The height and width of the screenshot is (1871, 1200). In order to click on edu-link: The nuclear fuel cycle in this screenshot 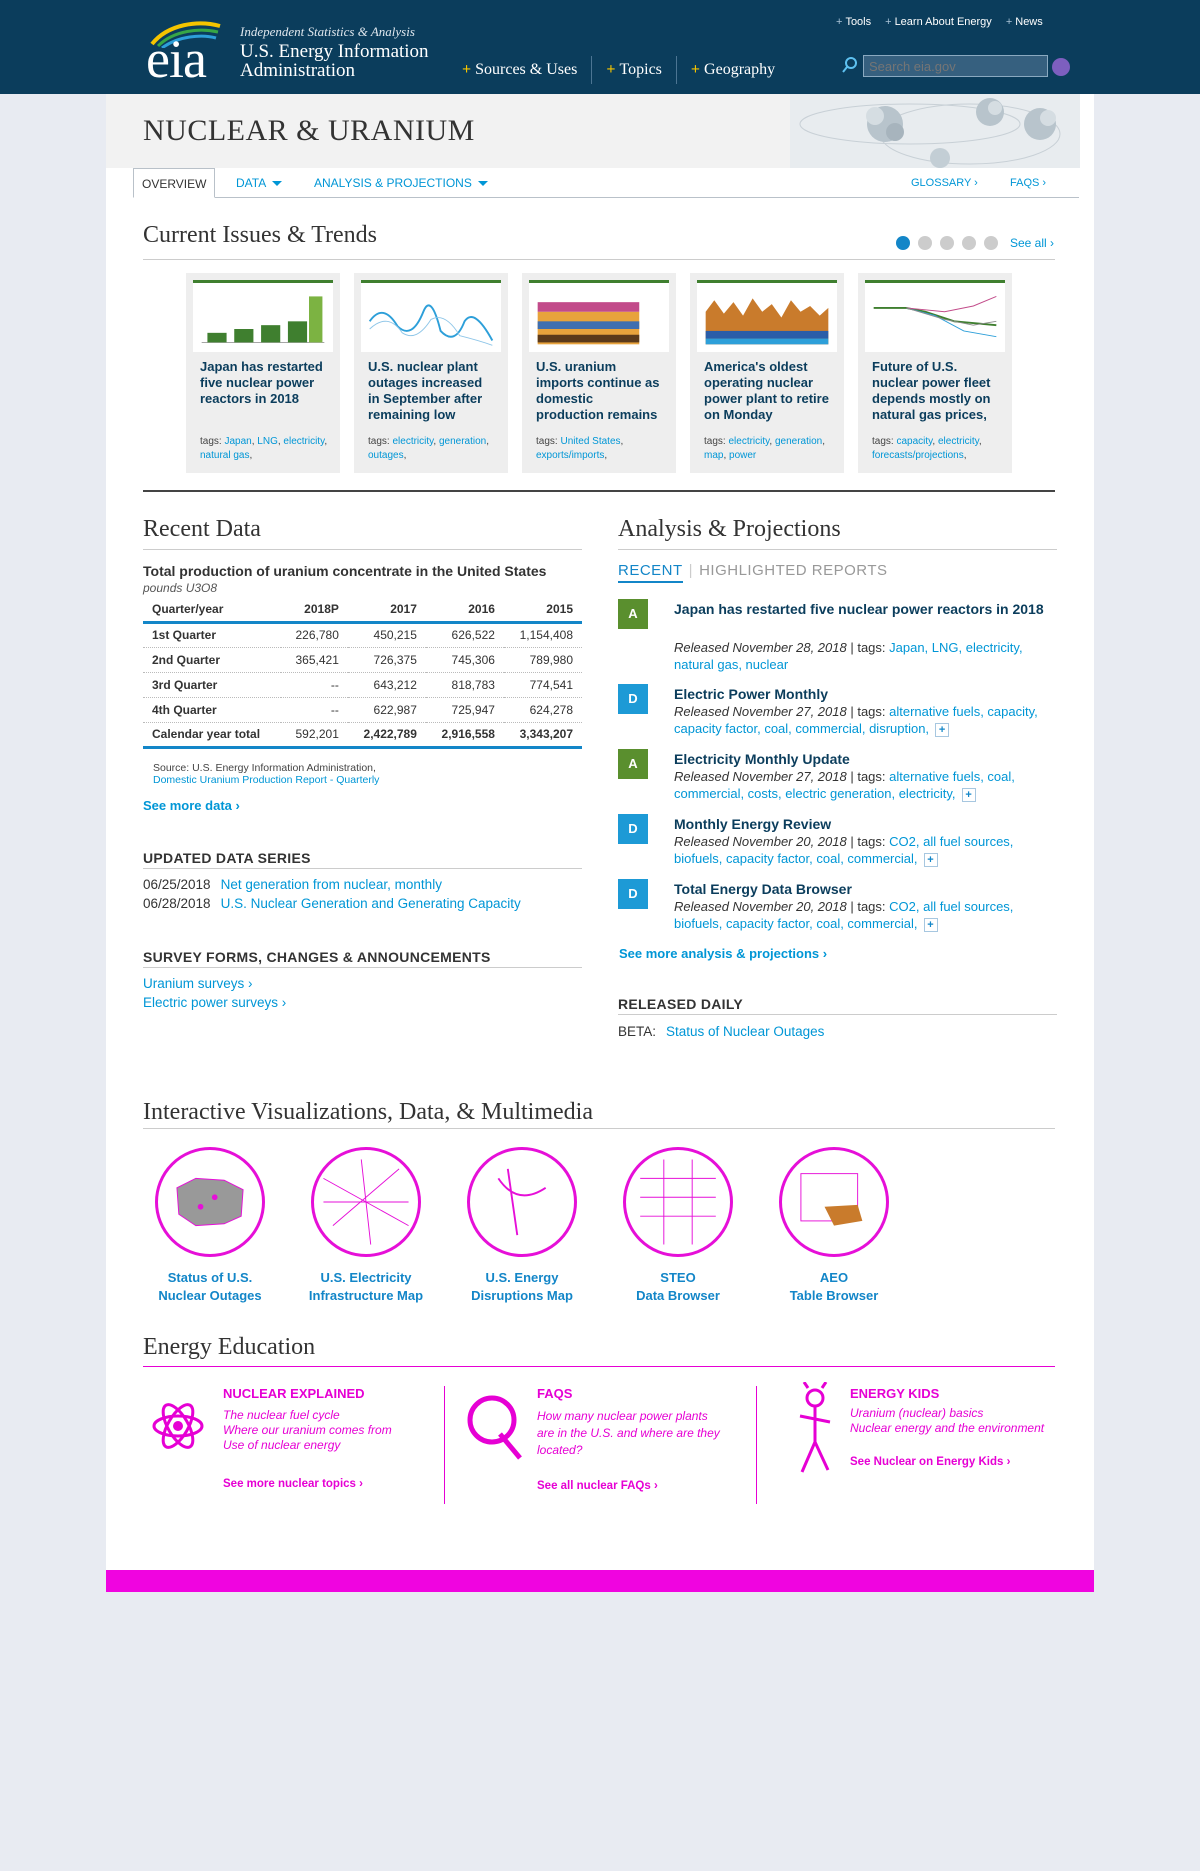, I will do `click(281, 1415)`.